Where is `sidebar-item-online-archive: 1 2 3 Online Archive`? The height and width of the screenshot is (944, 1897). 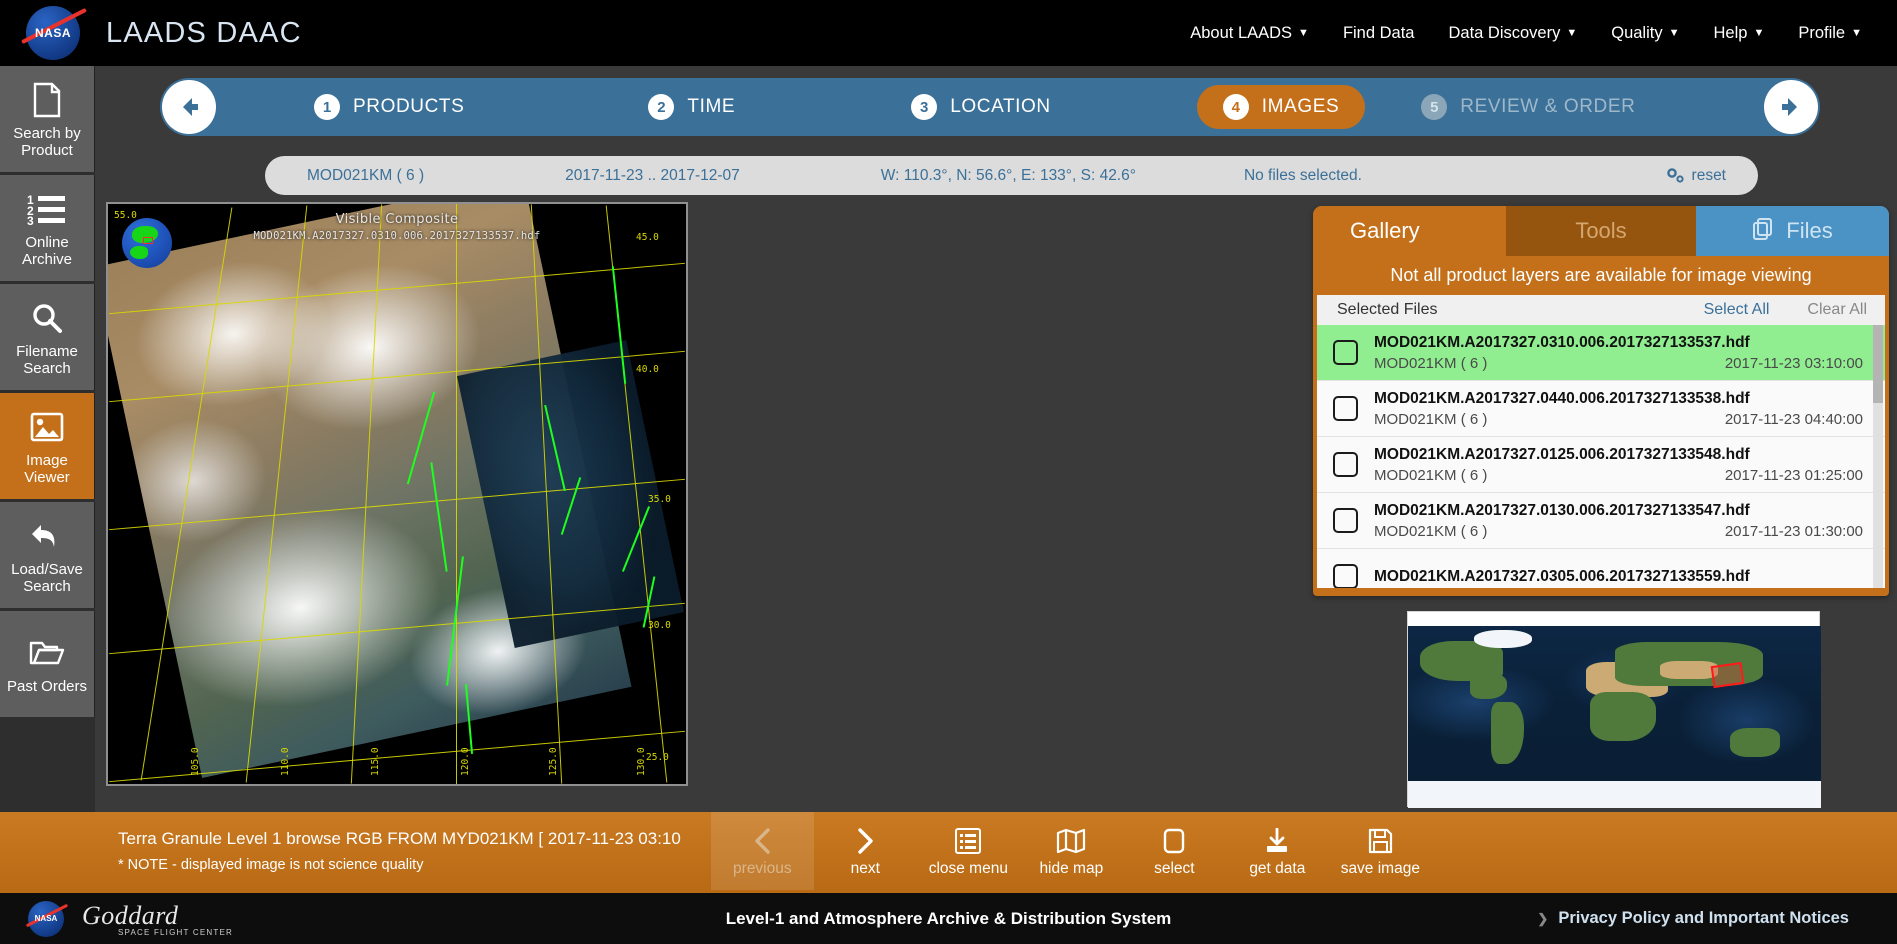 sidebar-item-online-archive: 1 2 3 Online Archive is located at coordinates (47, 228).